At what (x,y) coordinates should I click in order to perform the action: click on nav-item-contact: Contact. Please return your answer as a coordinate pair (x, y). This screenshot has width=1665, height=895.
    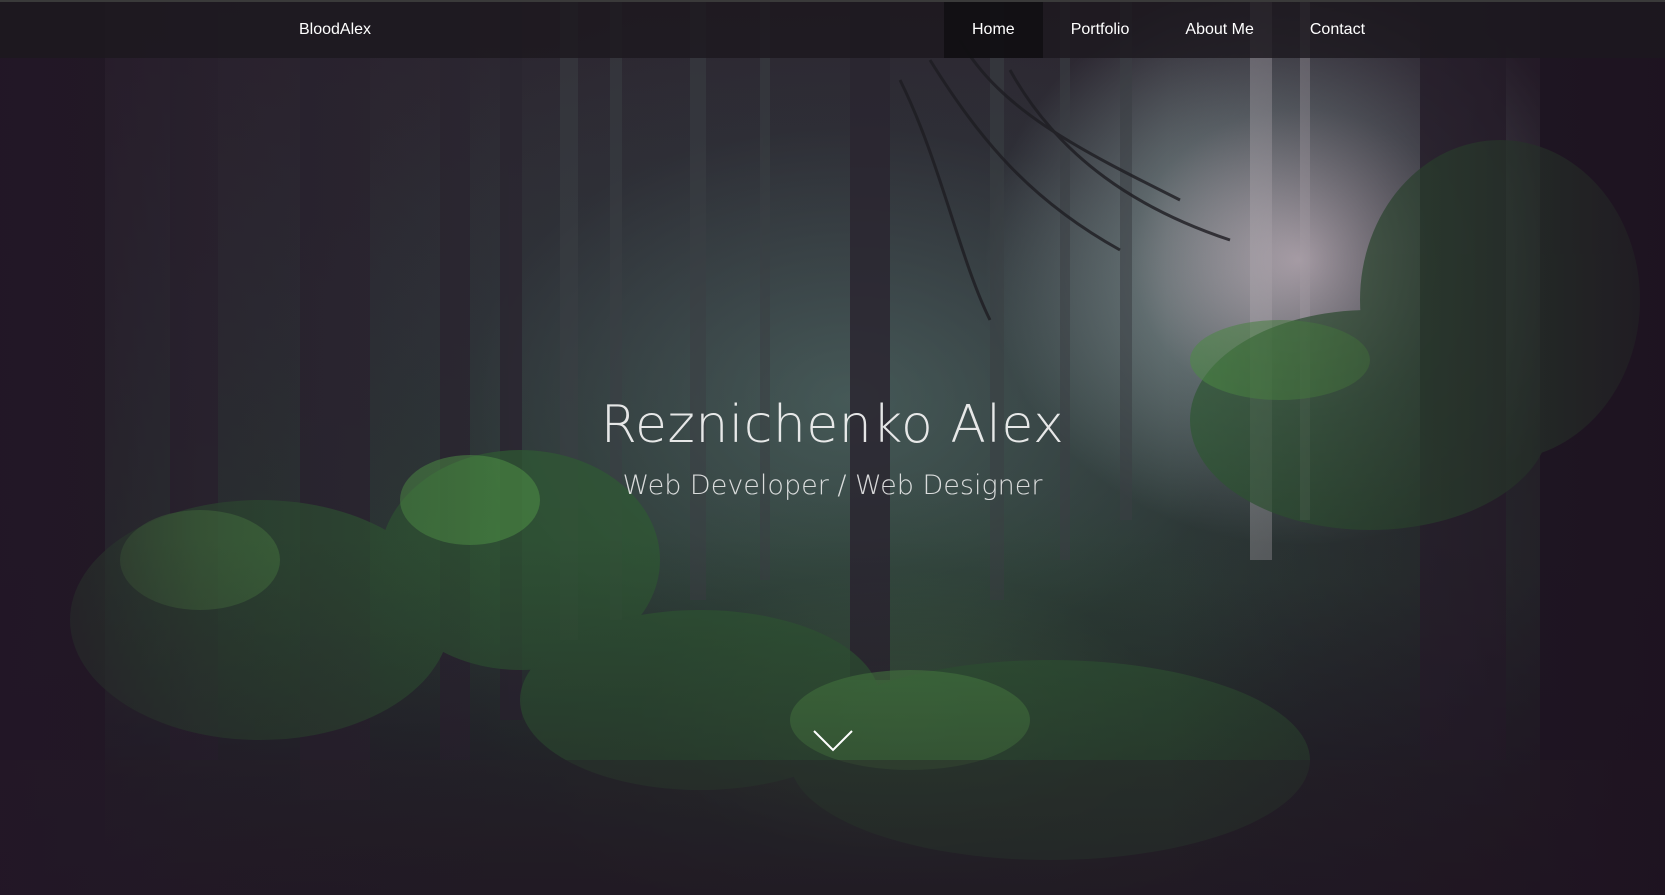
    Looking at the image, I should click on (1337, 30).